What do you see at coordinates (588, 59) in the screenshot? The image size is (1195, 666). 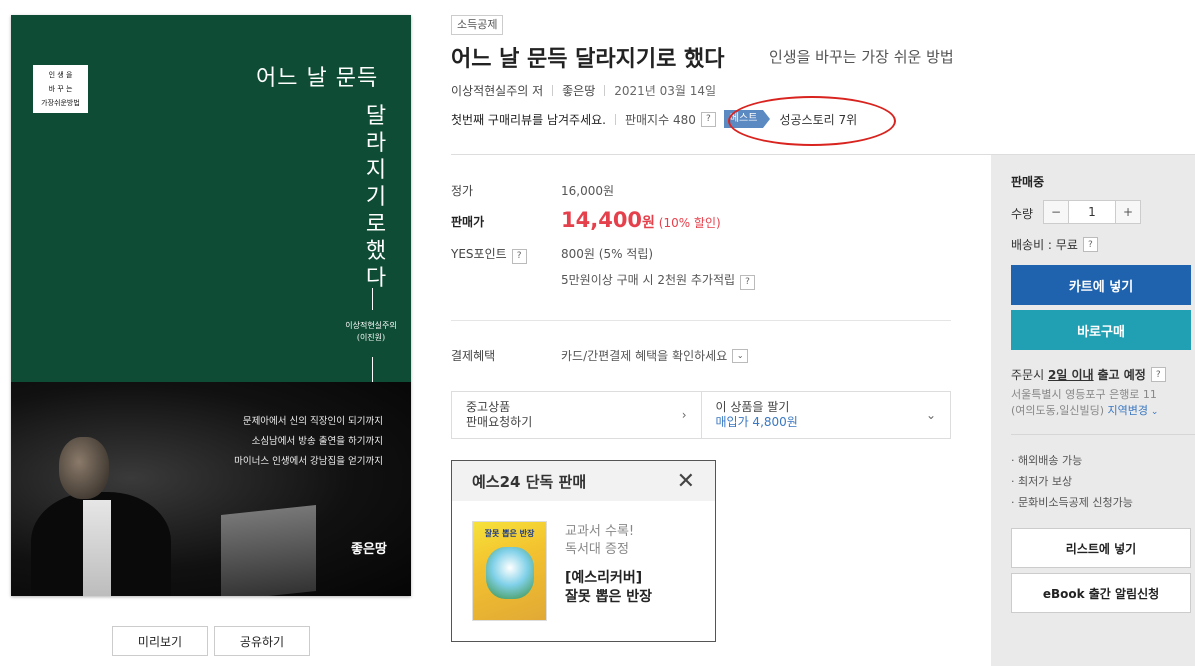 I see `page-title: 어느 날 문득 달라지기로 했다` at bounding box center [588, 59].